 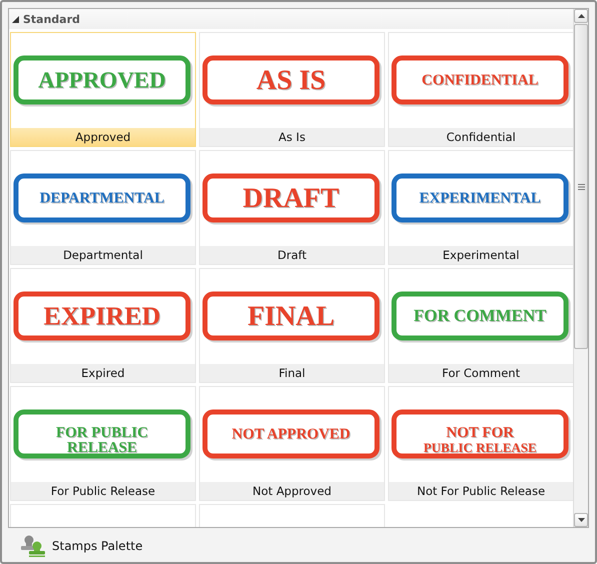 I want to click on stamp-tile: DRAFT Draft, so click(x=292, y=207).